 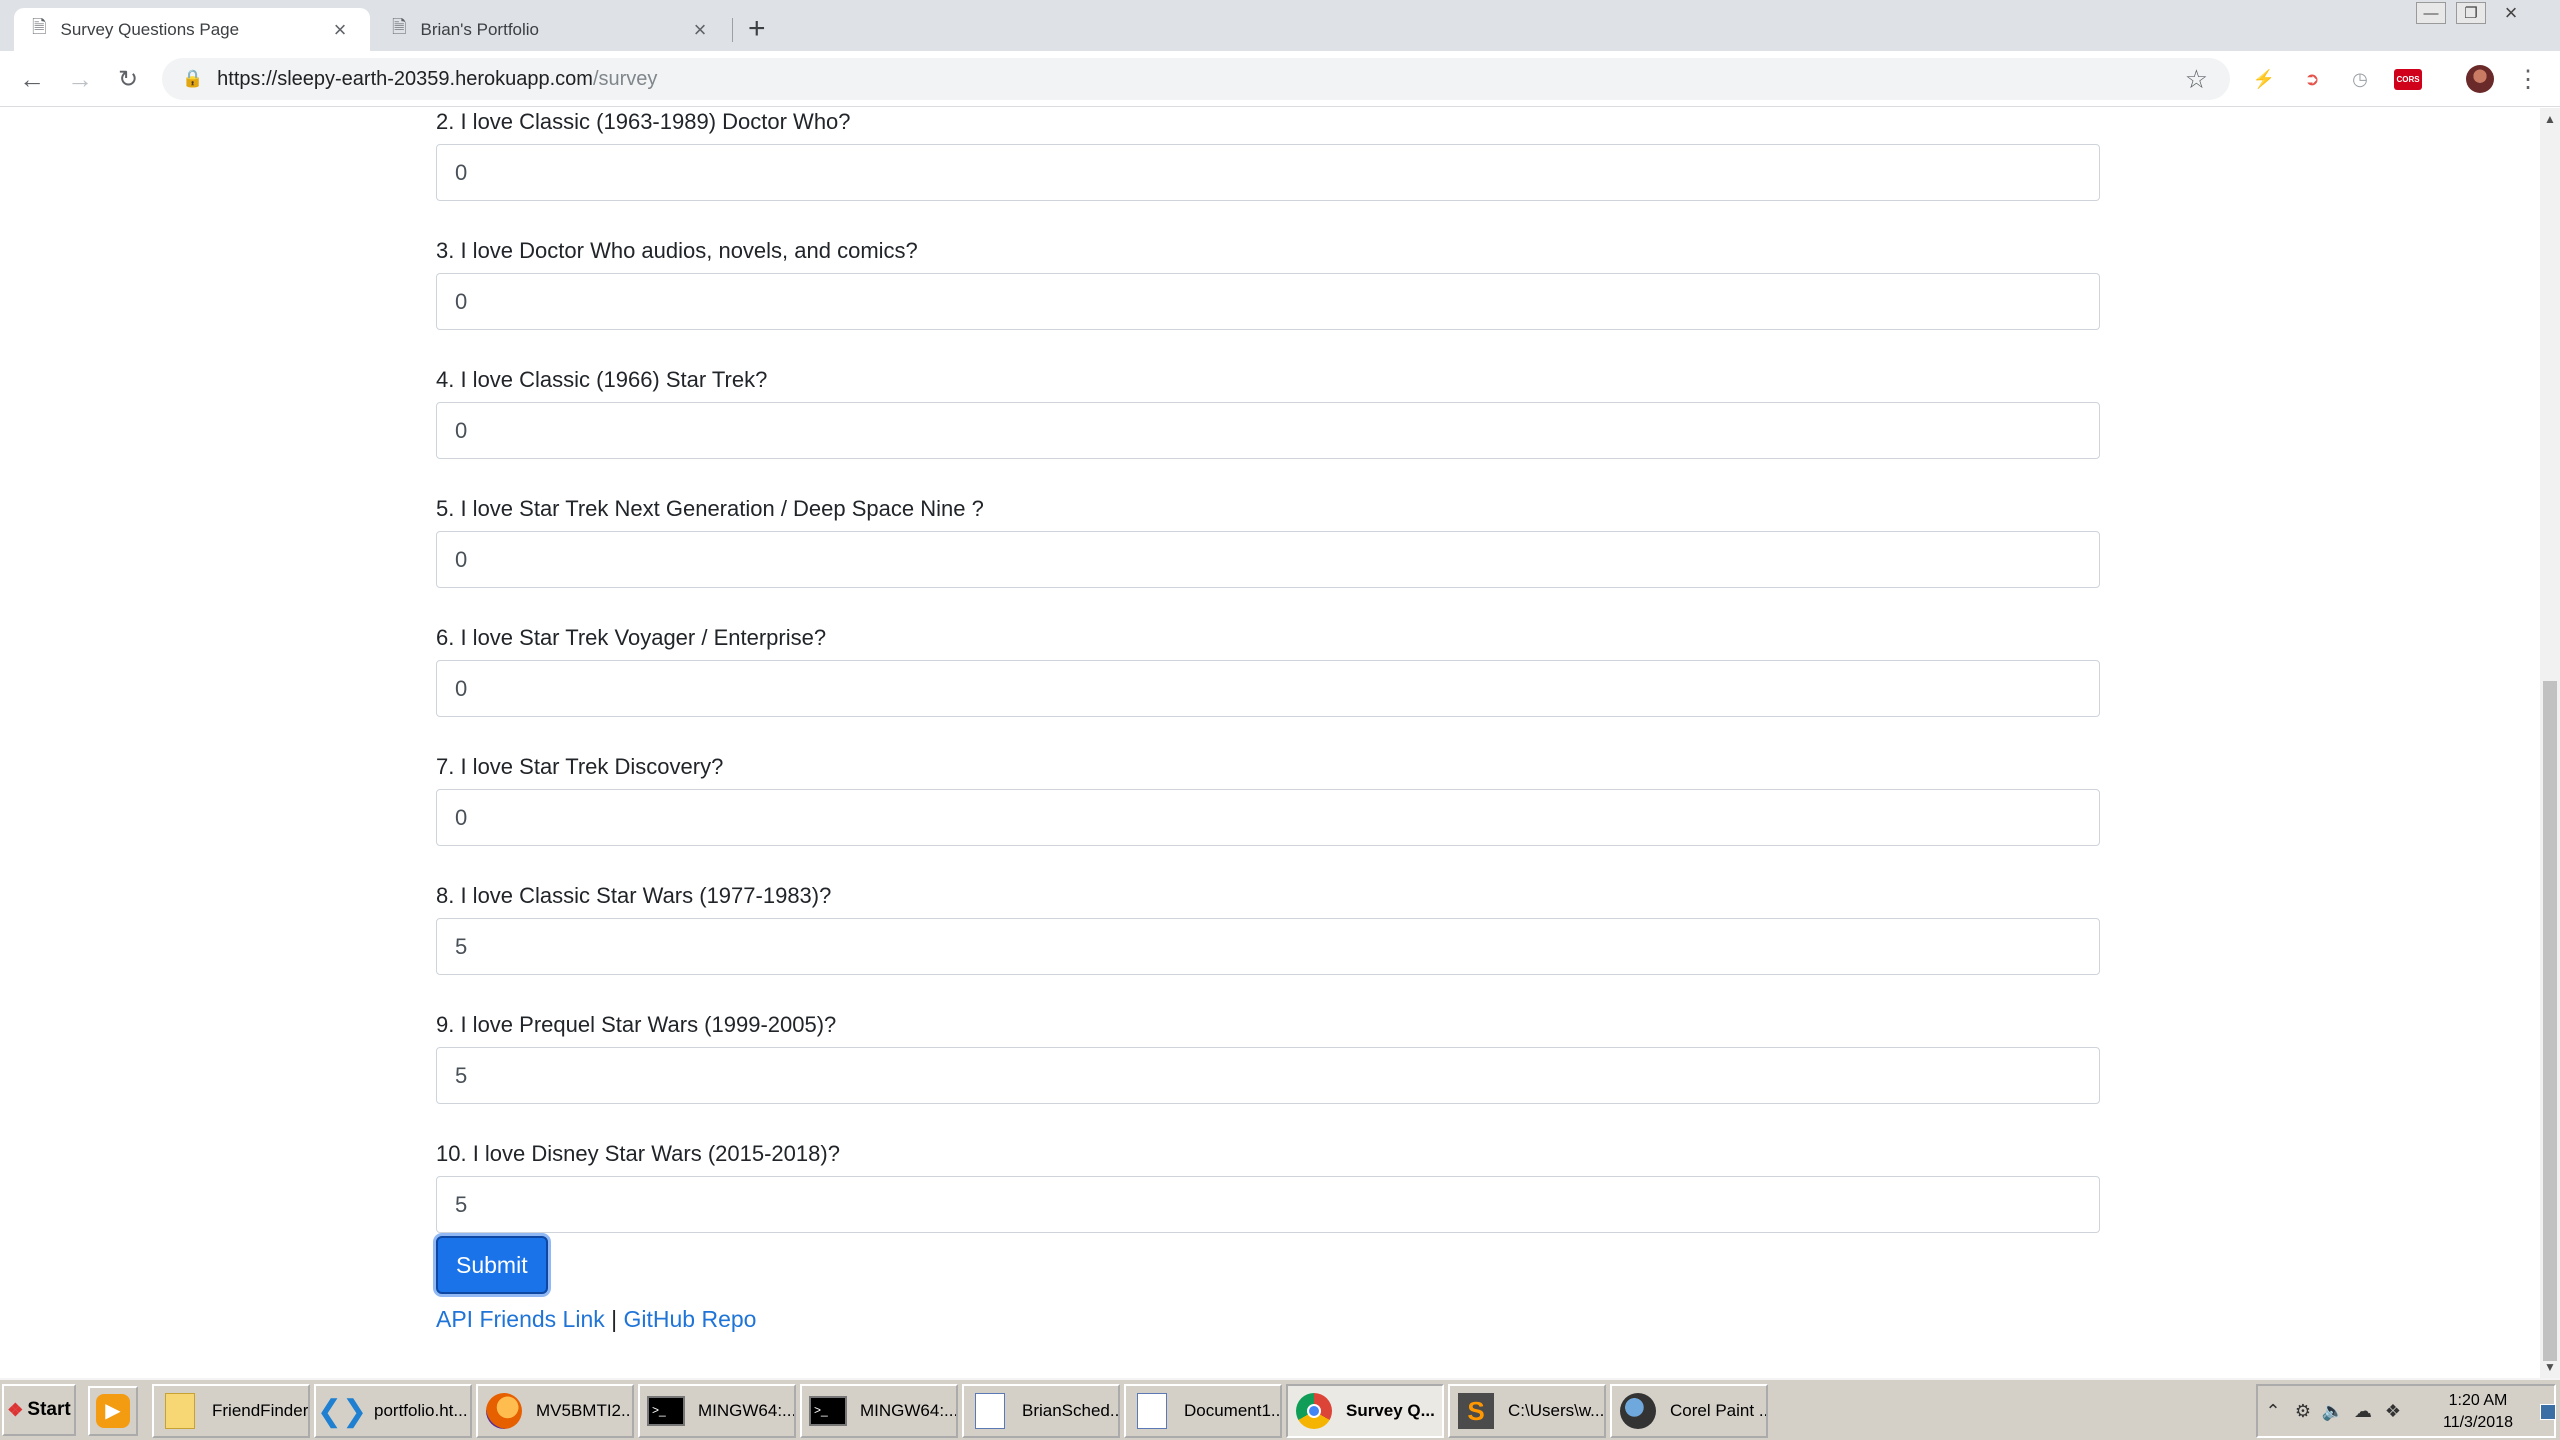 What do you see at coordinates (2478, 1412) in the screenshot?
I see `clock: 1:20 AM 11/3/2018` at bounding box center [2478, 1412].